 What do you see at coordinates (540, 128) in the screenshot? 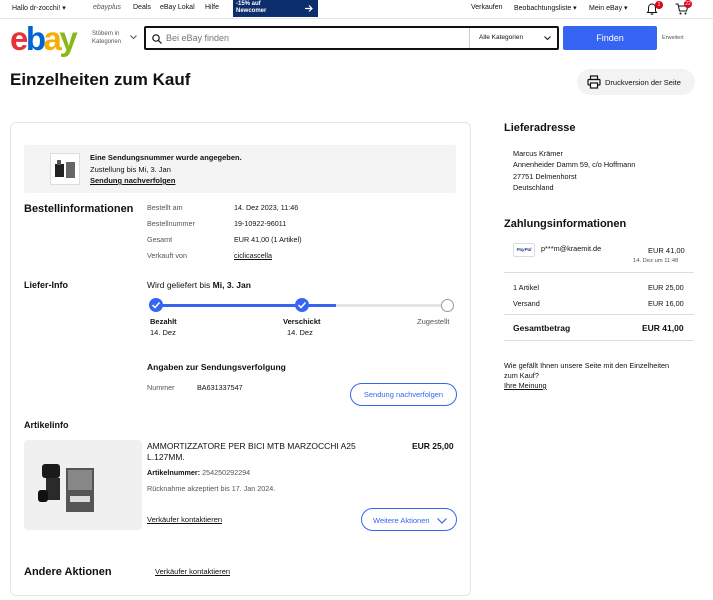
I see `address-heading: Lieferadresse` at bounding box center [540, 128].